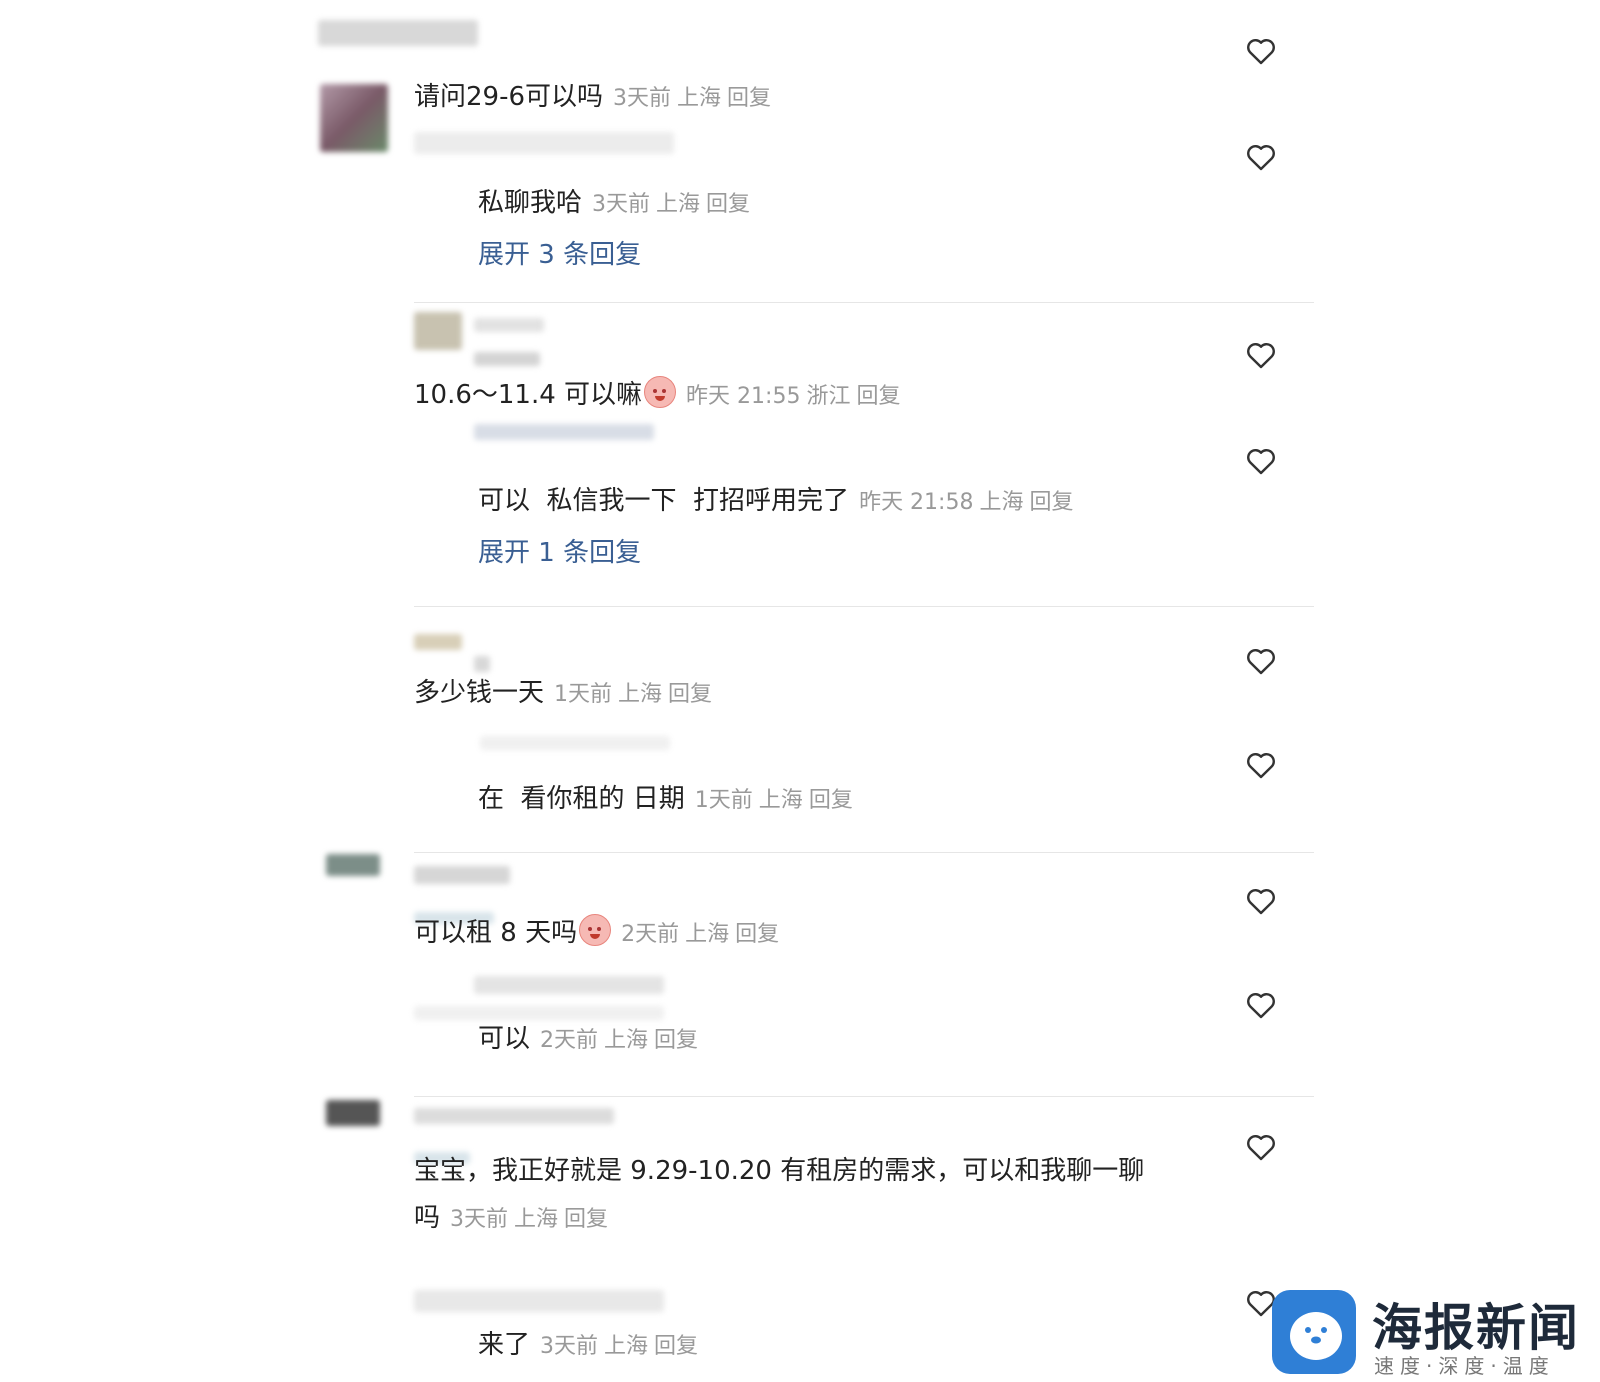  I want to click on comment-text: 可以租 8 天吗, so click(496, 933).